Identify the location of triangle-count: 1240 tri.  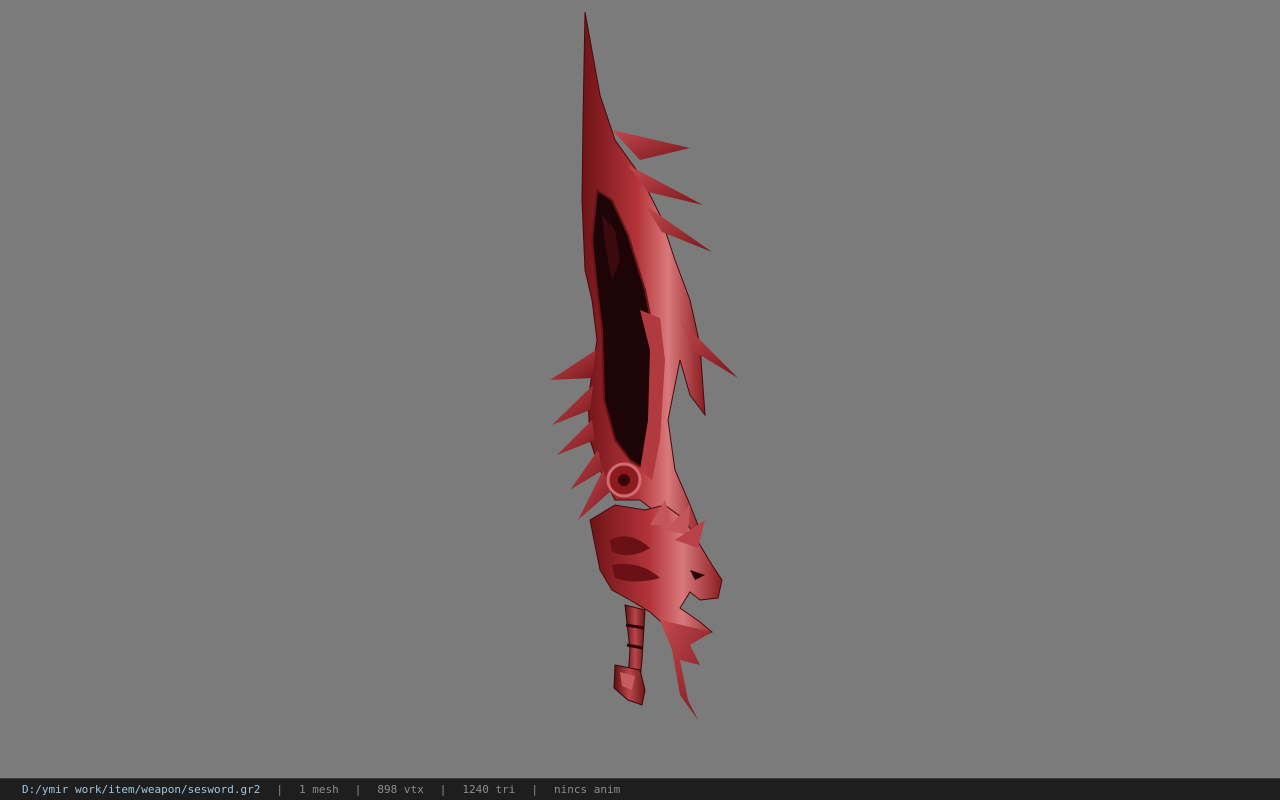
(489, 789).